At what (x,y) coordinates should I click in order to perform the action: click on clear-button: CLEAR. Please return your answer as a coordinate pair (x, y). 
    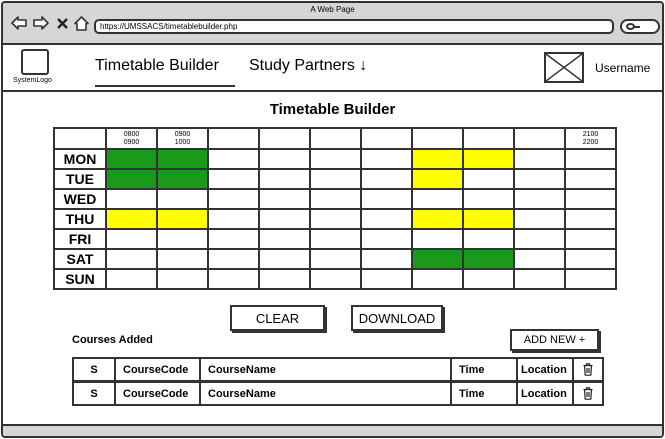
    Looking at the image, I should click on (277, 318).